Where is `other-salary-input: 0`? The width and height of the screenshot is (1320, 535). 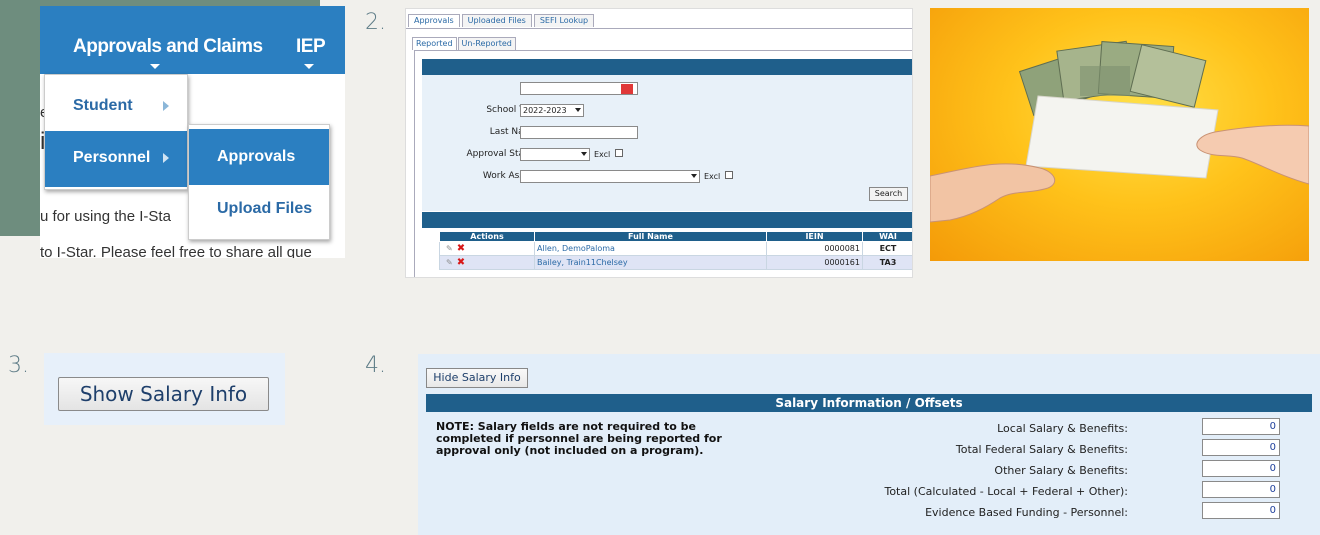
other-salary-input: 0 is located at coordinates (1241, 468).